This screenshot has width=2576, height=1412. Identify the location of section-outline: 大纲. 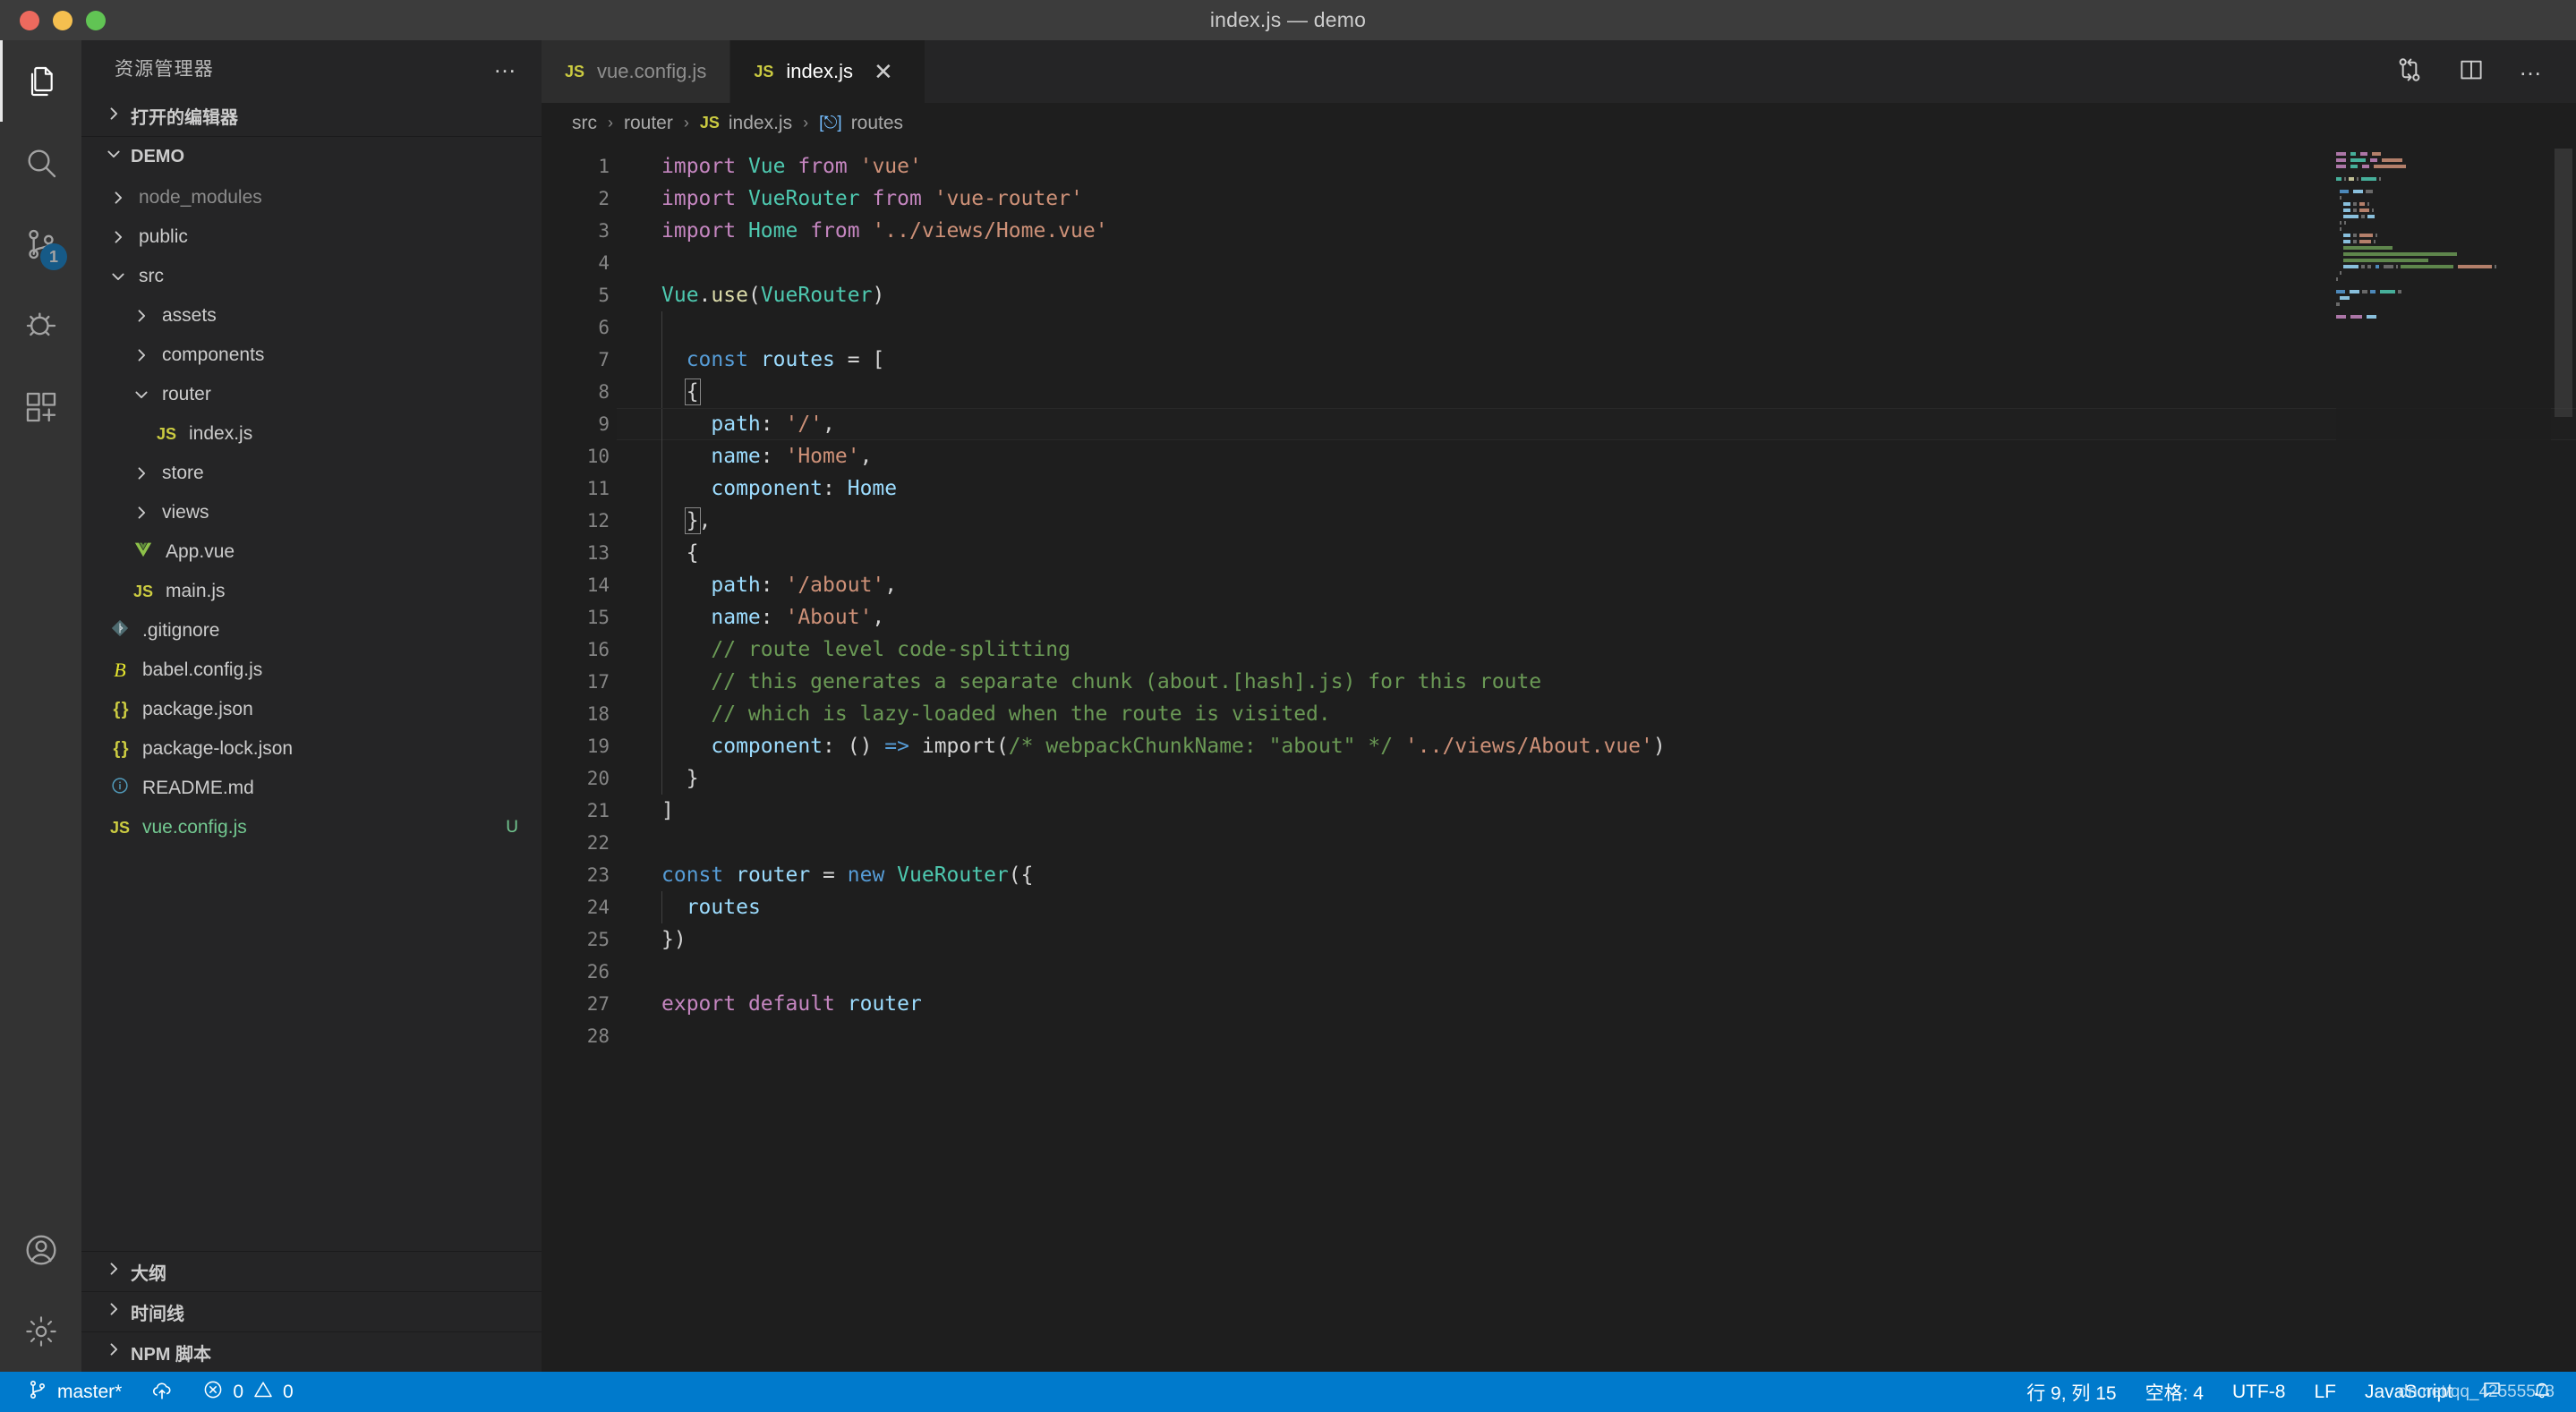
(311, 1271).